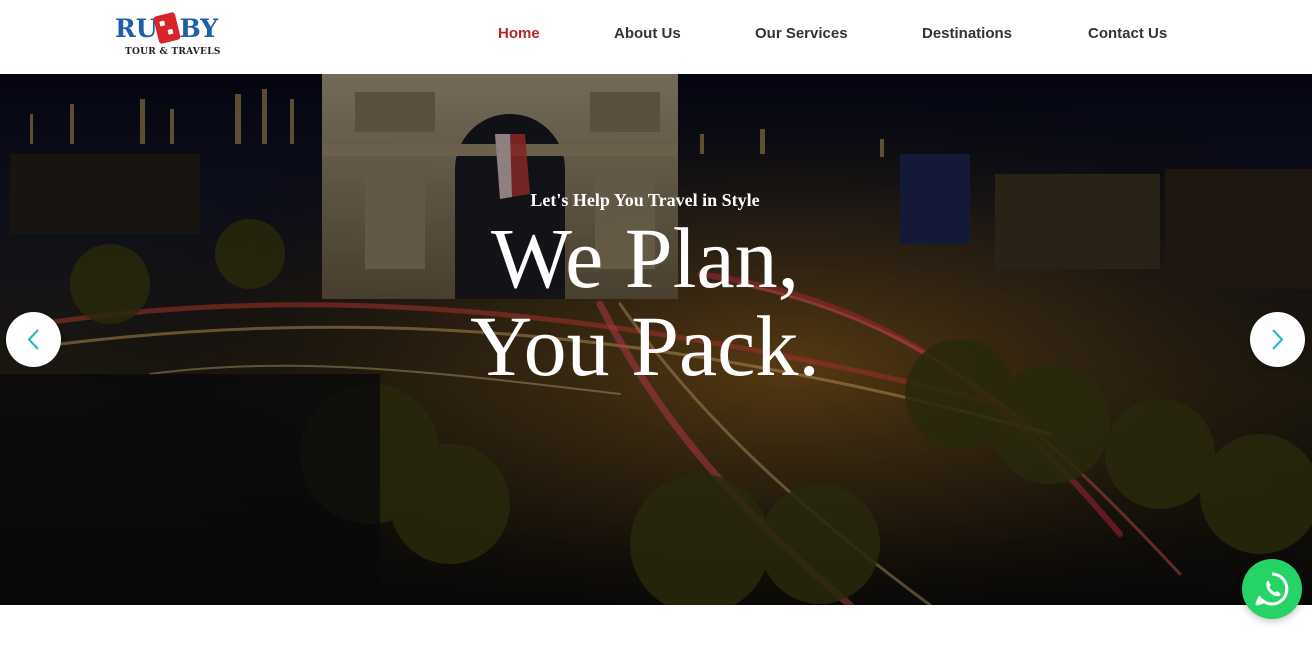 The height and width of the screenshot is (645, 1312). What do you see at coordinates (645, 258) in the screenshot?
I see `hero-headline-line1: We Plan,` at bounding box center [645, 258].